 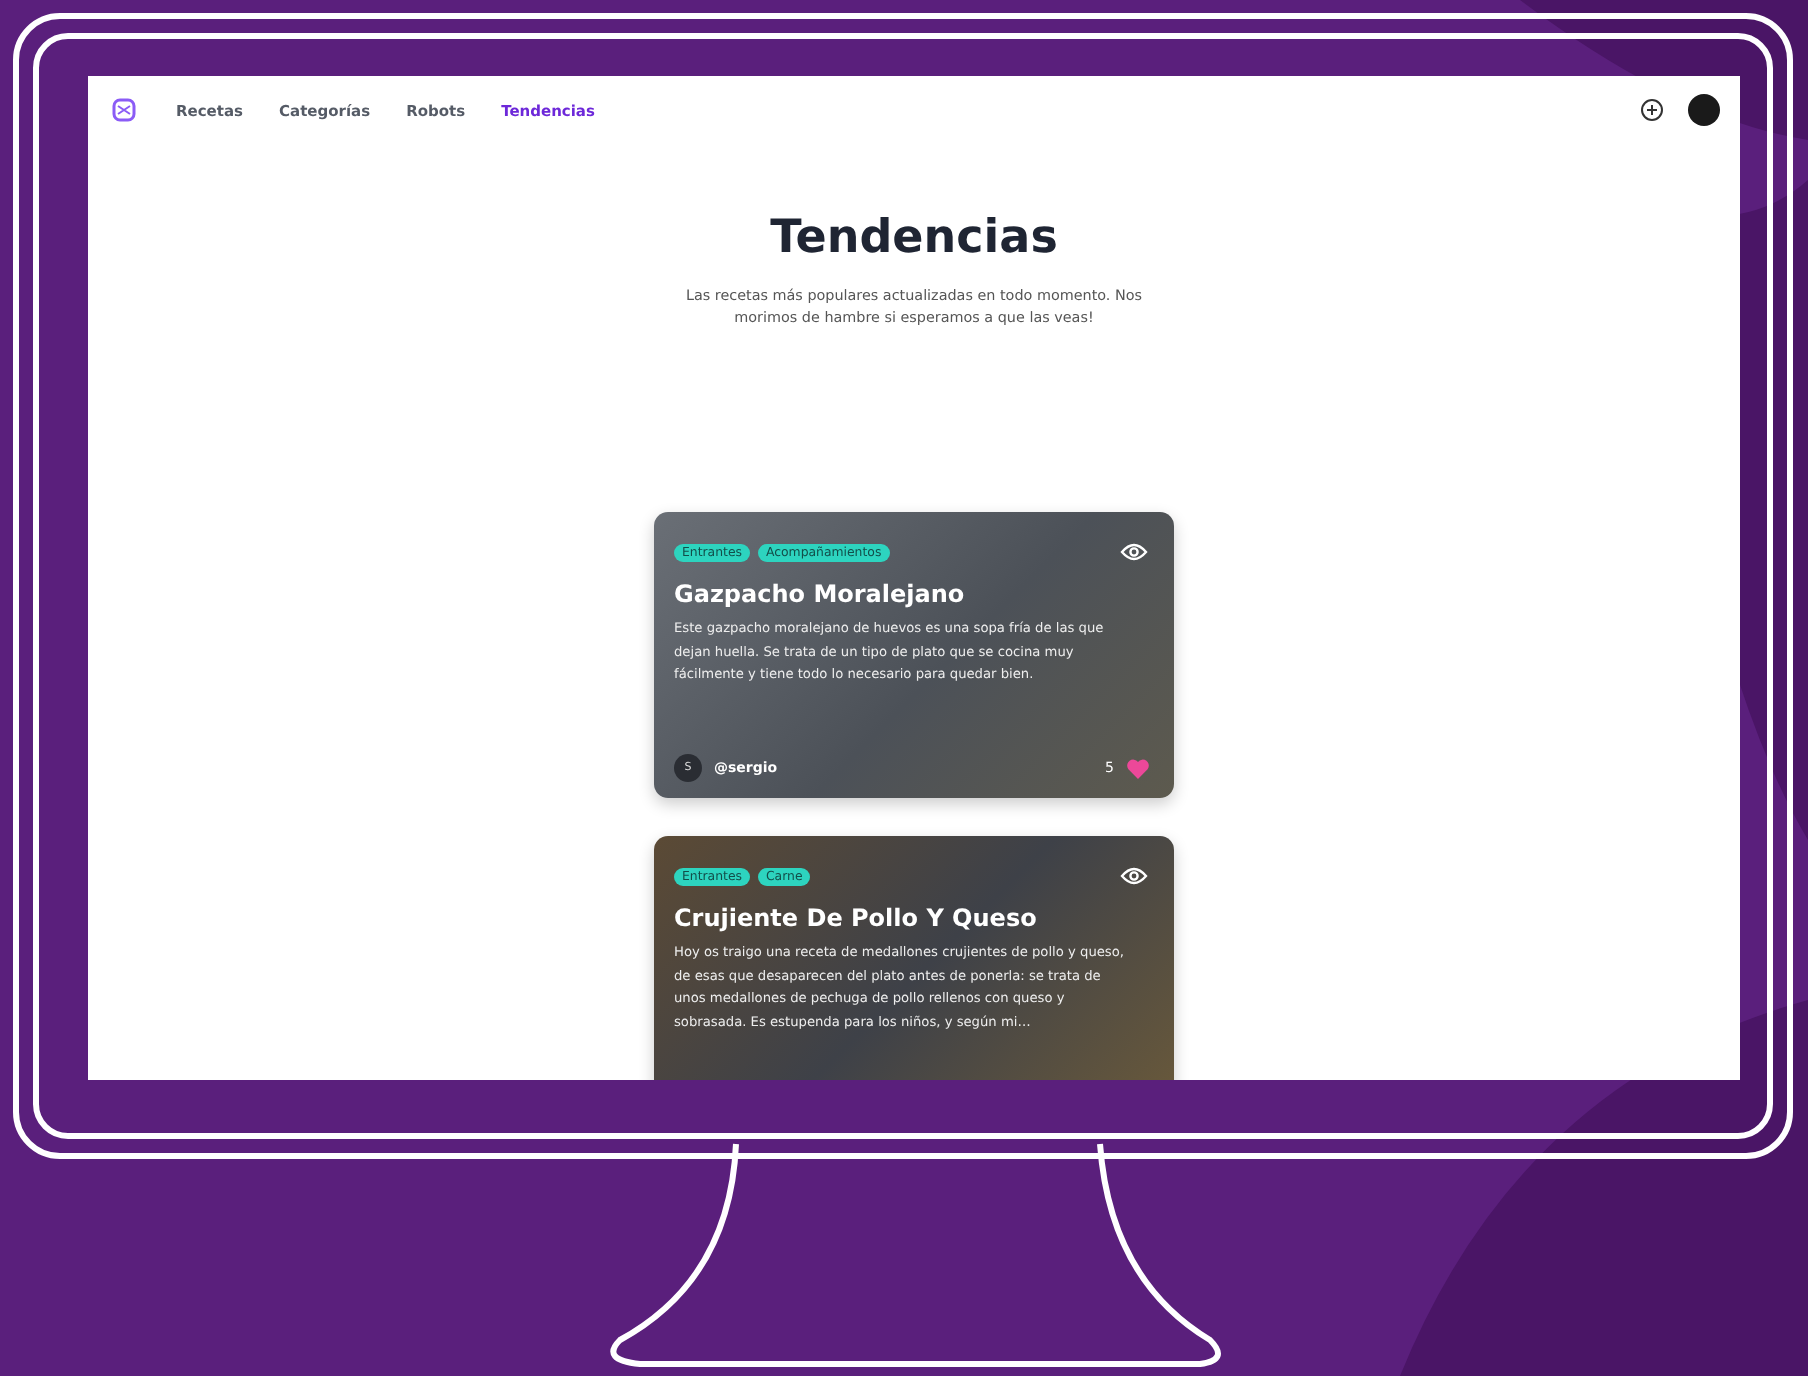 What do you see at coordinates (820, 594) in the screenshot?
I see `recipe-title: Gazpacho Moralejano` at bounding box center [820, 594].